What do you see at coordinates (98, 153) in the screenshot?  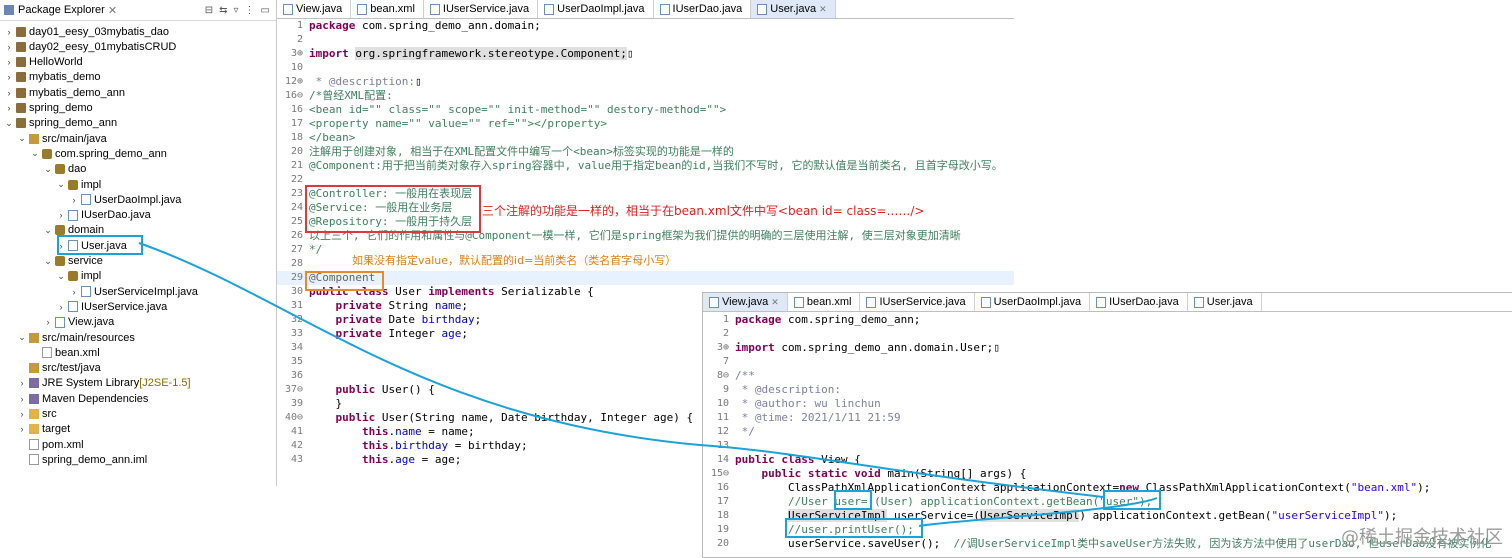 I see `tree-item: ⌄ com.spring_demo_ann` at bounding box center [98, 153].